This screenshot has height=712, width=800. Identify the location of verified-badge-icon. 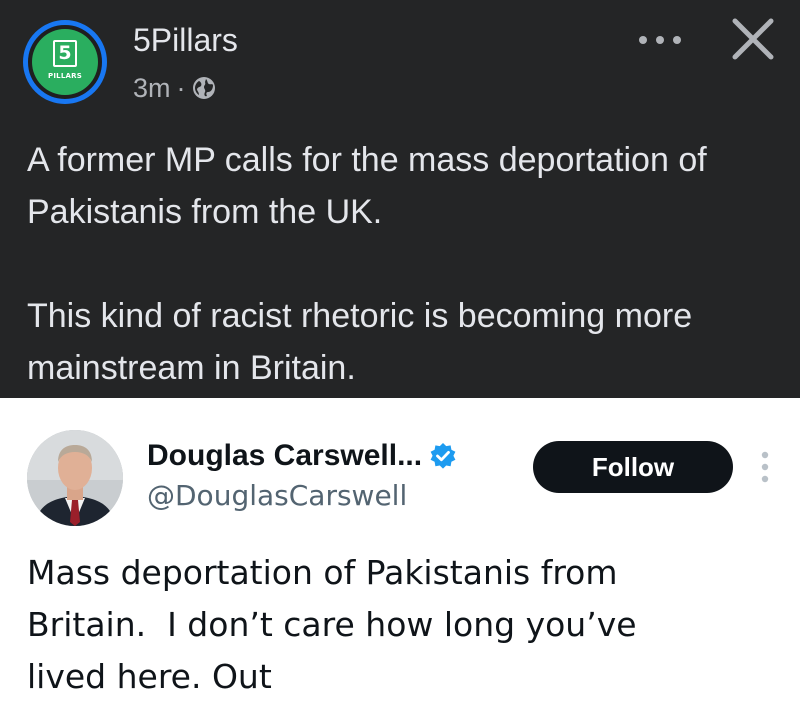
(443, 456).